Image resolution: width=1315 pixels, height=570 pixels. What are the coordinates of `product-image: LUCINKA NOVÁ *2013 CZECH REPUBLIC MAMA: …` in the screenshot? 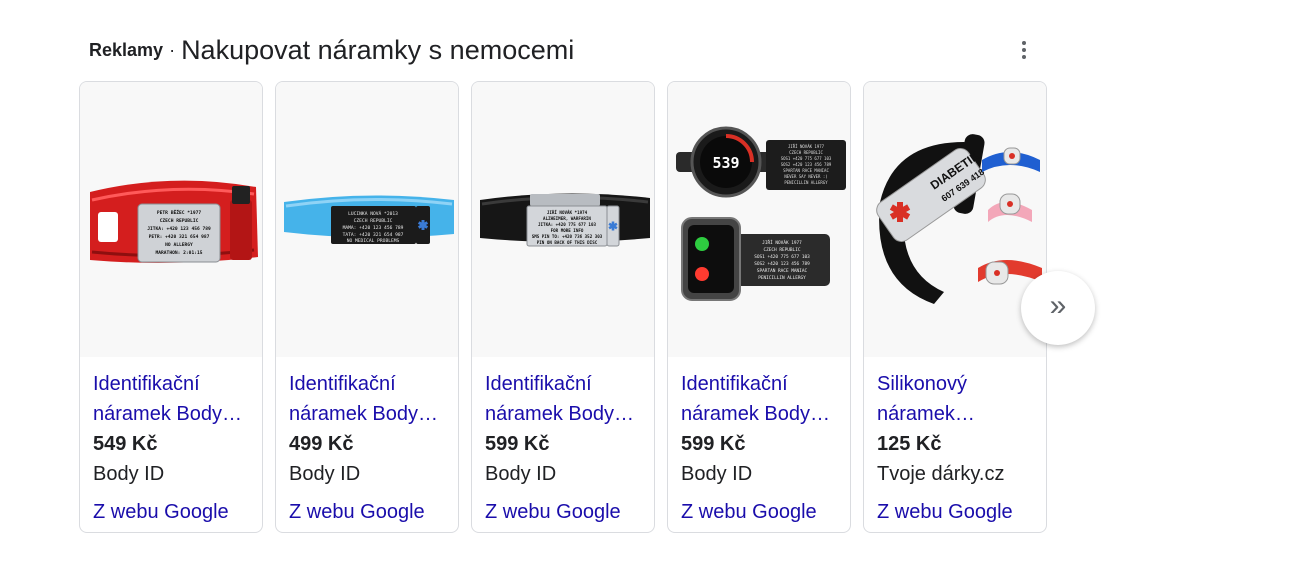 It's located at (367, 219).